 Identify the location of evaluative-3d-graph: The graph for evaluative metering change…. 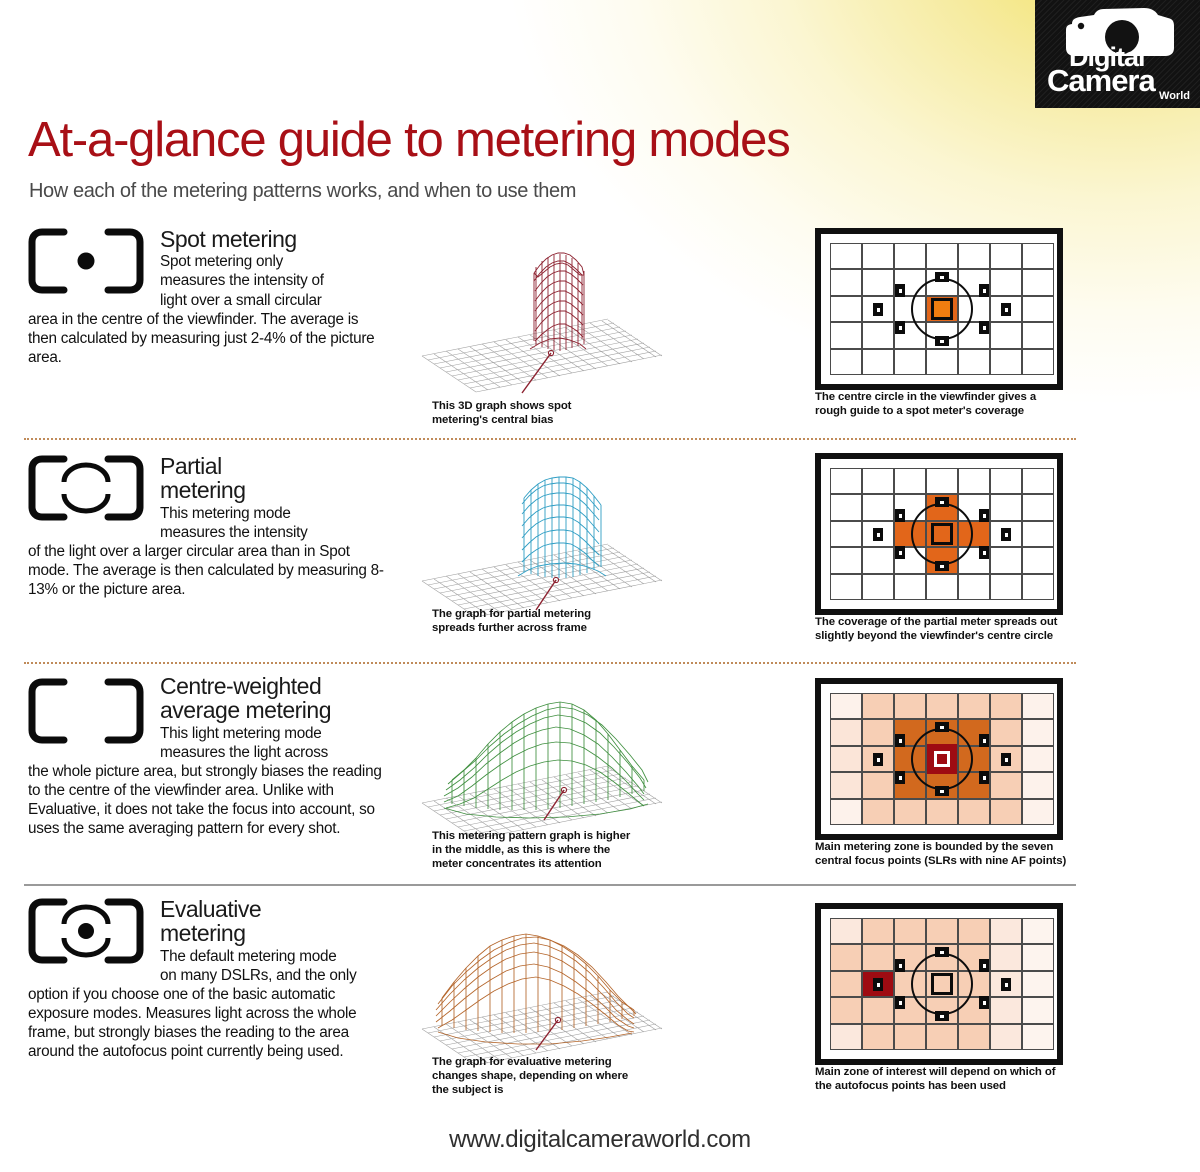
(598, 997).